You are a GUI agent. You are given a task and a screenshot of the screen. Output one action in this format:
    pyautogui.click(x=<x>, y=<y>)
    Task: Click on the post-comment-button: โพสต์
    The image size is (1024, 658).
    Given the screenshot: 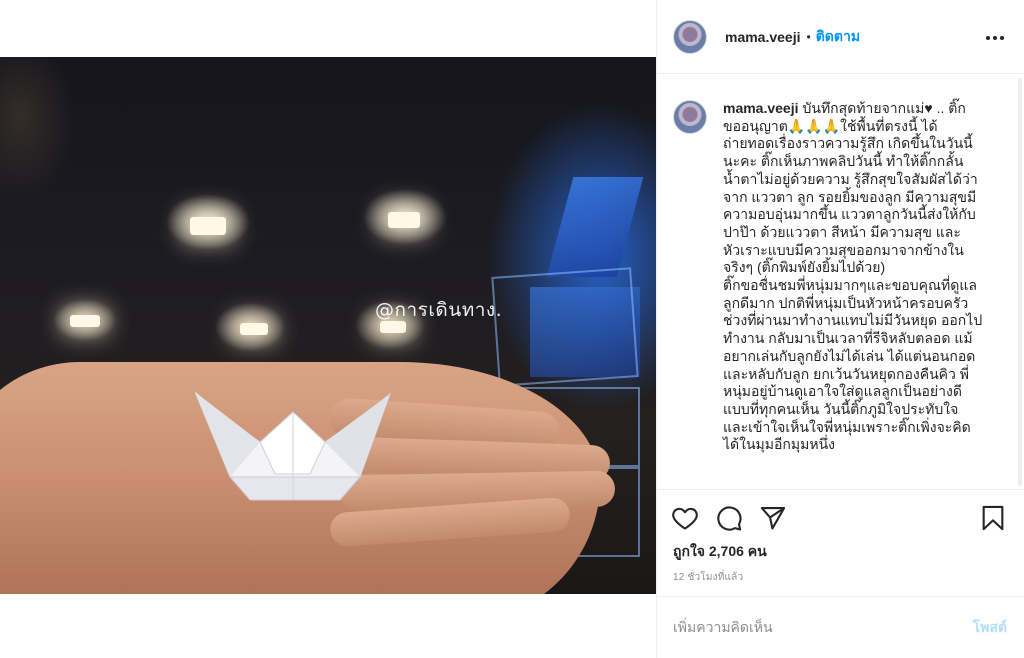 What is the action you would take?
    pyautogui.click(x=990, y=628)
    